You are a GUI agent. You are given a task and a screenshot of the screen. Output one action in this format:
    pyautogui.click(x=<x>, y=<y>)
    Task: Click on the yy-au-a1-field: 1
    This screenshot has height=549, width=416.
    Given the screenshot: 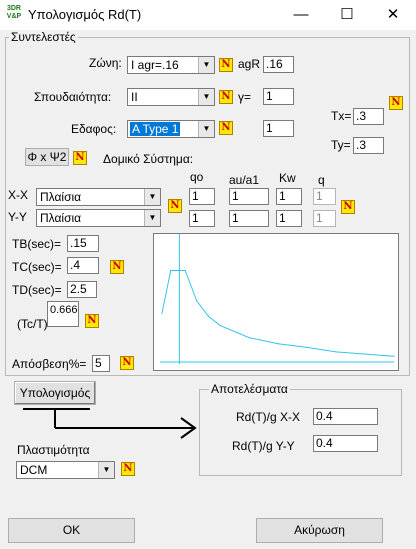 What is the action you would take?
    pyautogui.click(x=249, y=218)
    